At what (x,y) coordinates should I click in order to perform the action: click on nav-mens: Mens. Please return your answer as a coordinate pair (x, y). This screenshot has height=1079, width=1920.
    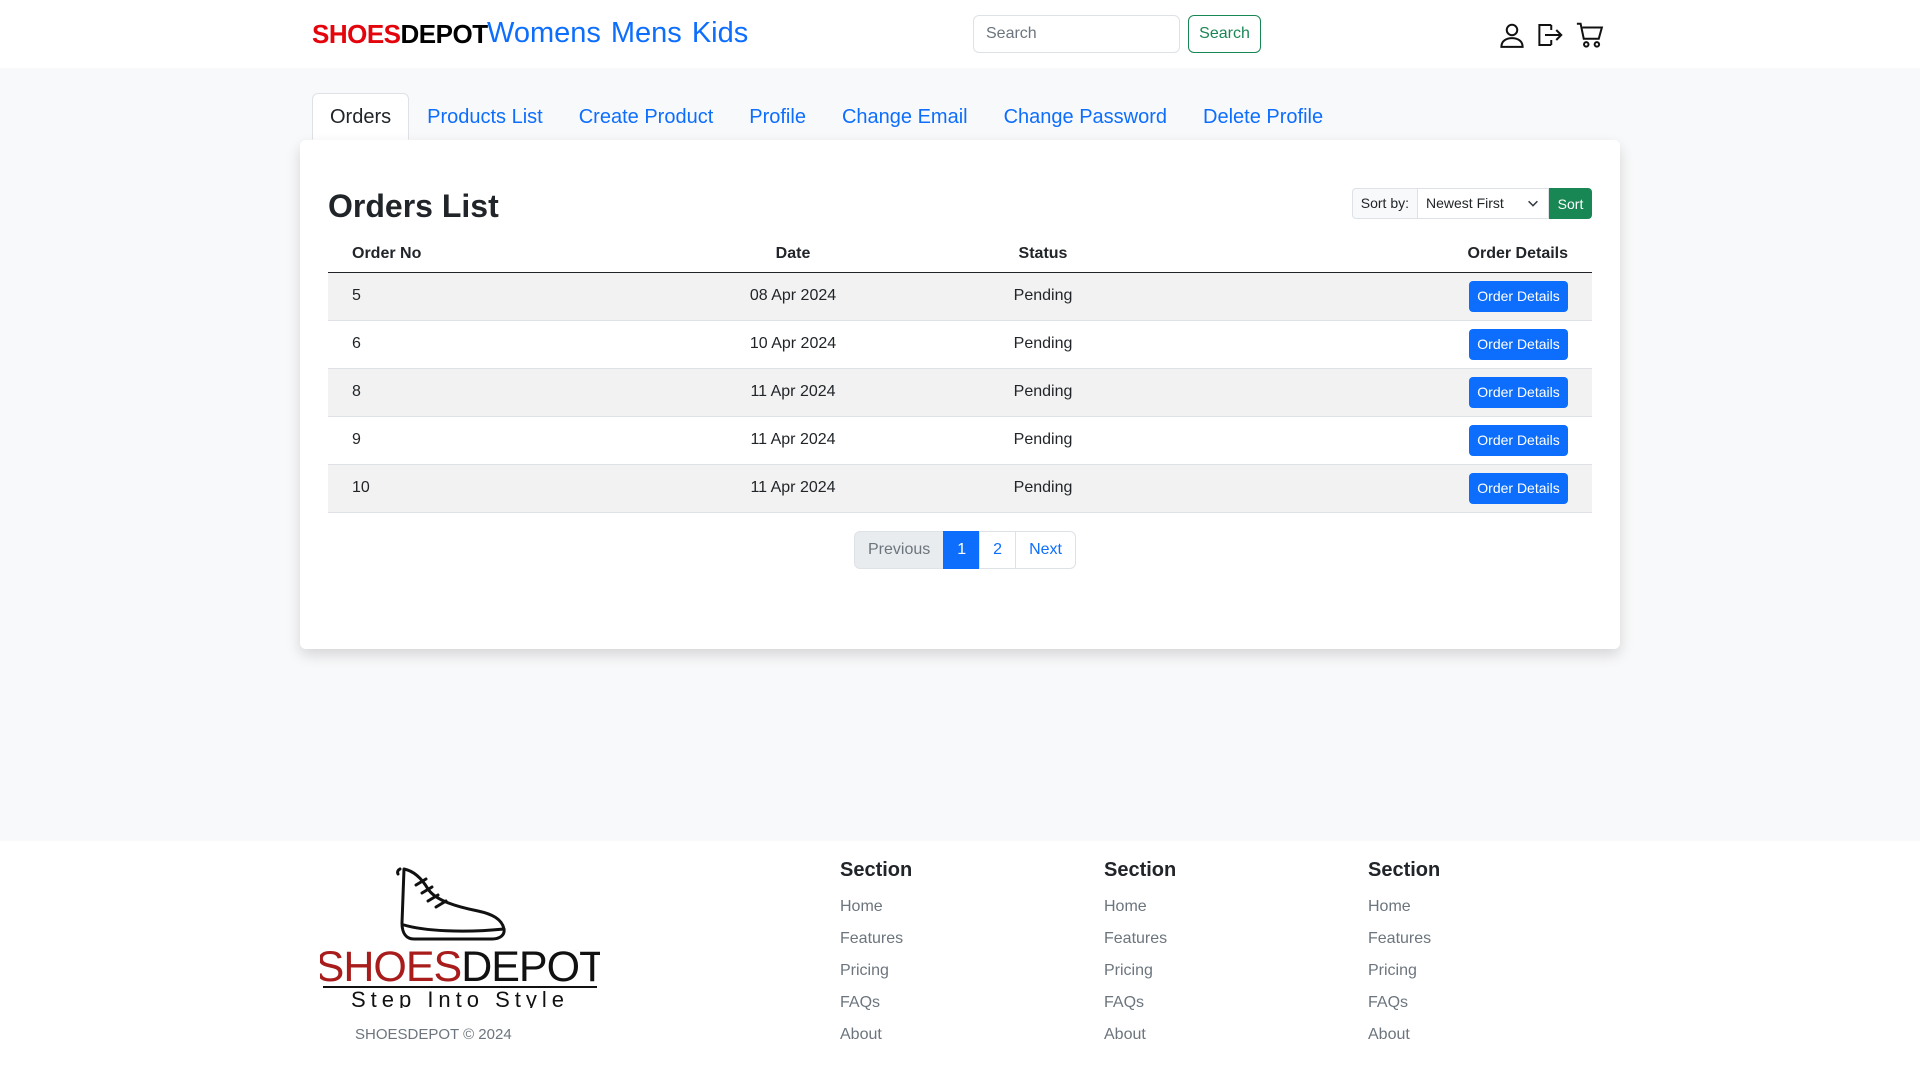
    Looking at the image, I should click on (646, 33).